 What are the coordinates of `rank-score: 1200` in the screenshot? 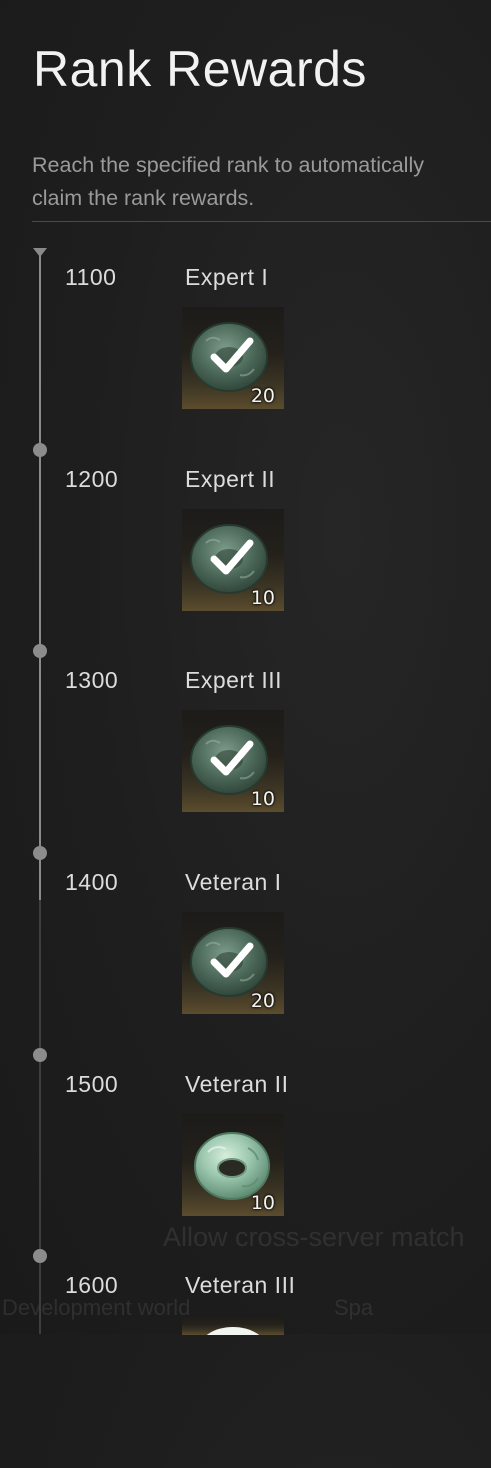 It's located at (92, 479).